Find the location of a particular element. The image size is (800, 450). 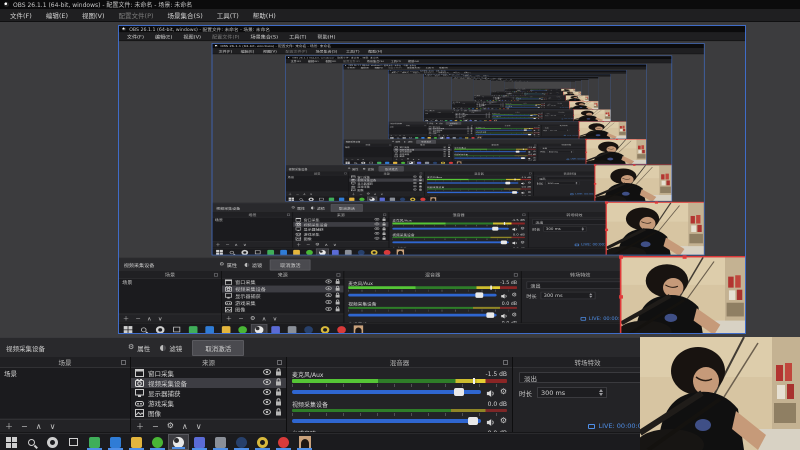

source-up-button: ∧ is located at coordinates (264, 318).